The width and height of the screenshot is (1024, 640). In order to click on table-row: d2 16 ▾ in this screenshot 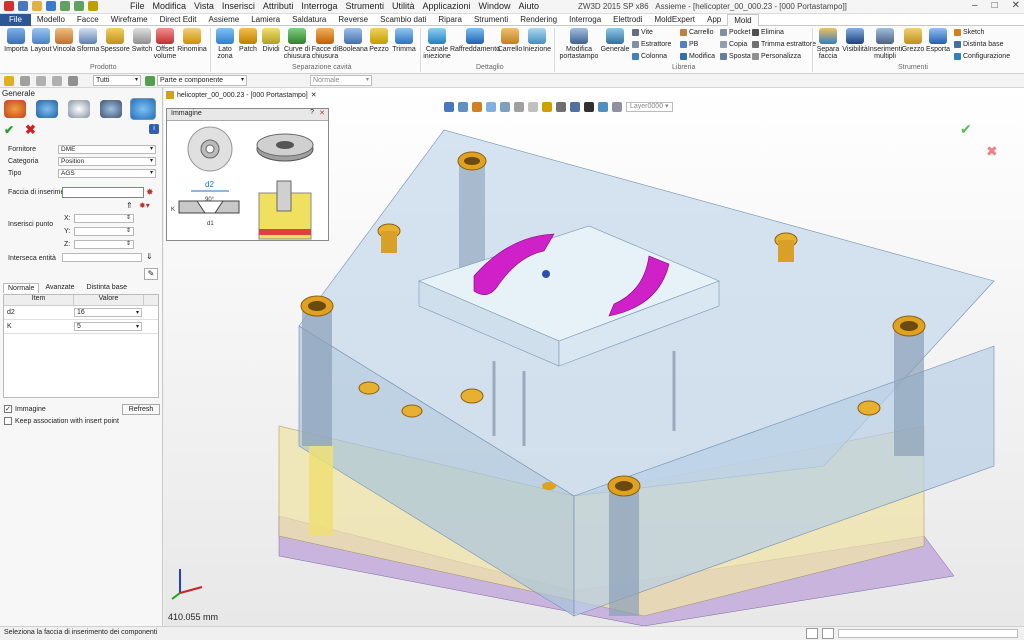, I will do `click(81, 313)`.